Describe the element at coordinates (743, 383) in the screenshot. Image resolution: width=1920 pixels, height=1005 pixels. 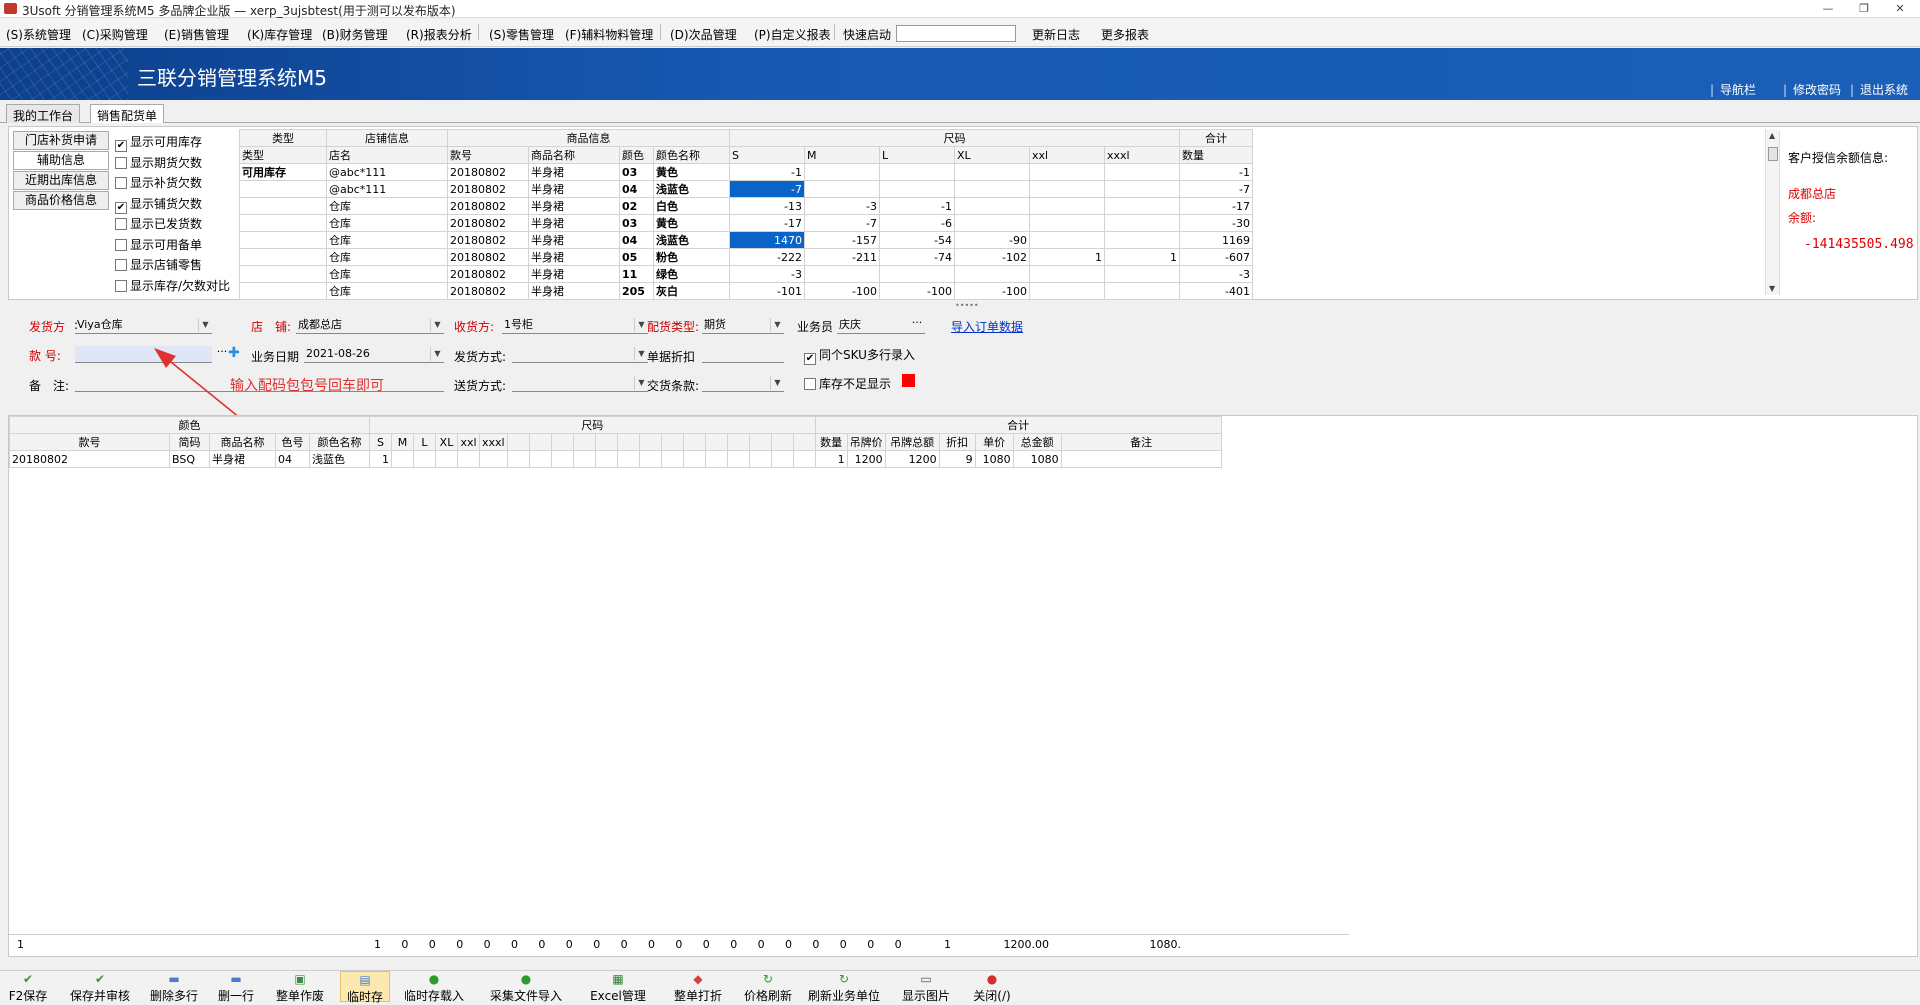
I see `terms-select: ▼` at that location.